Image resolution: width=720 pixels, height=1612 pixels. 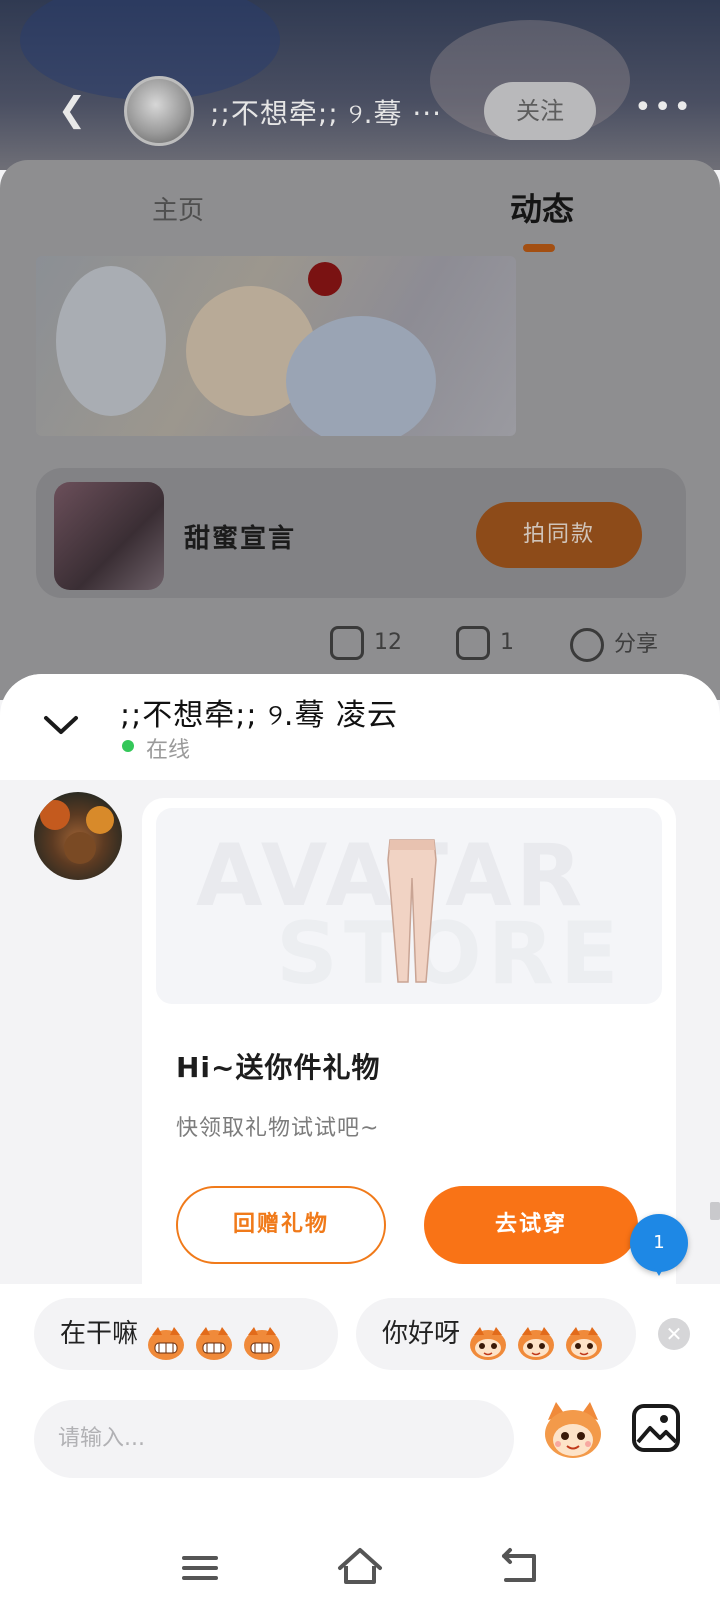 What do you see at coordinates (520, 1568) in the screenshot?
I see `back-nav-icon` at bounding box center [520, 1568].